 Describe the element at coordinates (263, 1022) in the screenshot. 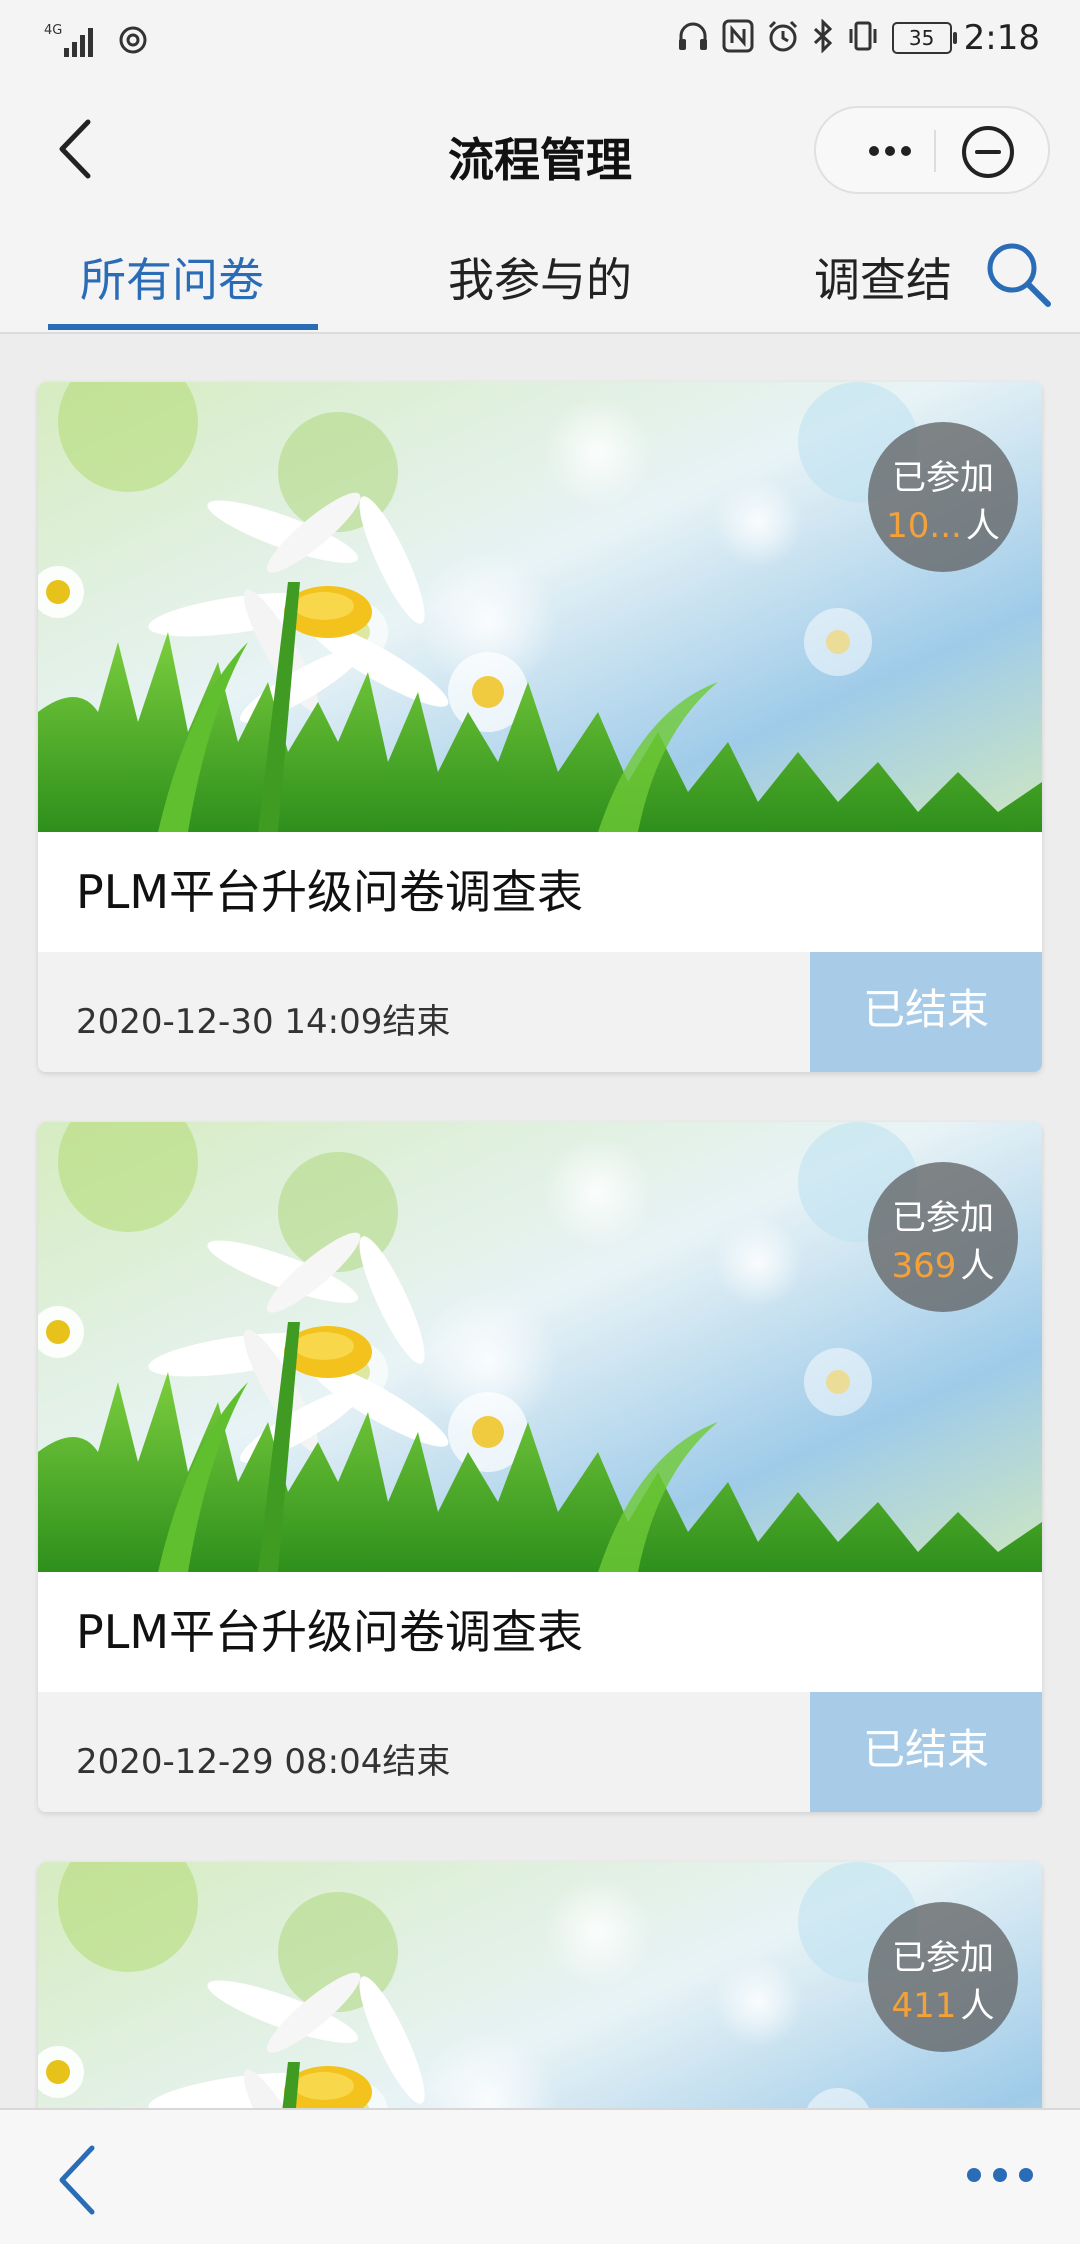

I see `end-date: 2020-12-30 14:09结束` at that location.